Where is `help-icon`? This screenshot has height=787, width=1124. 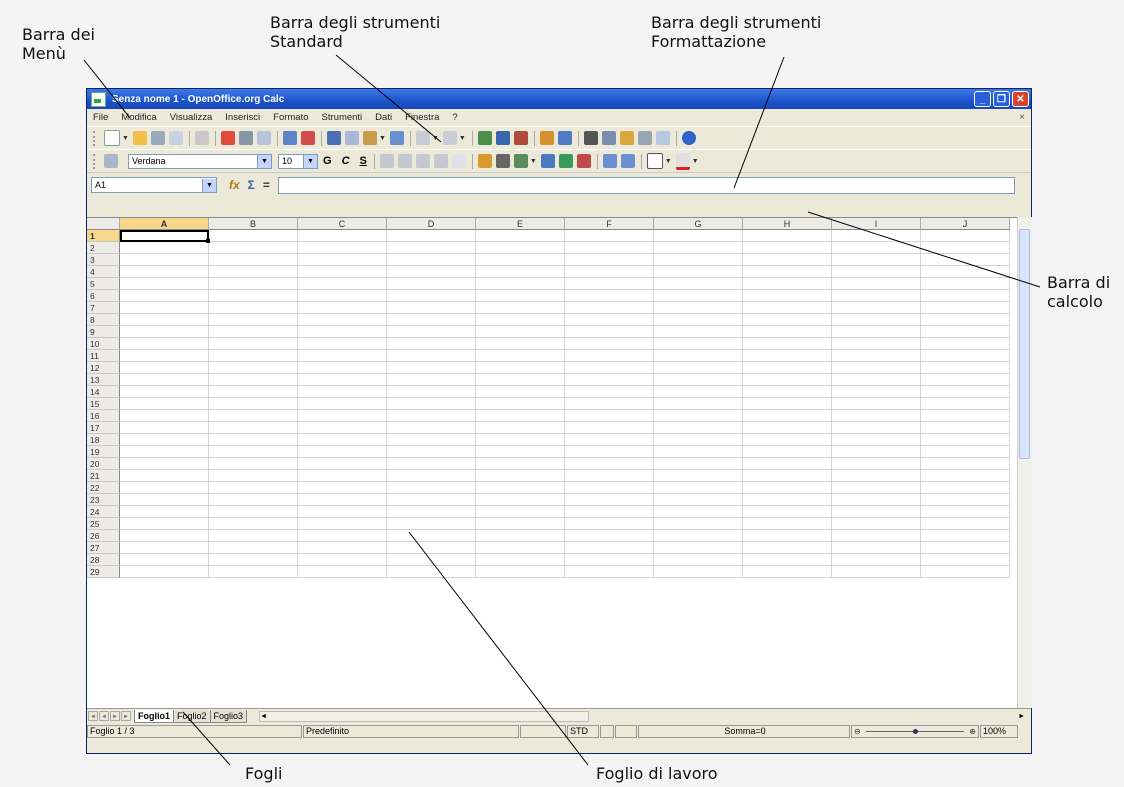 help-icon is located at coordinates (688, 138).